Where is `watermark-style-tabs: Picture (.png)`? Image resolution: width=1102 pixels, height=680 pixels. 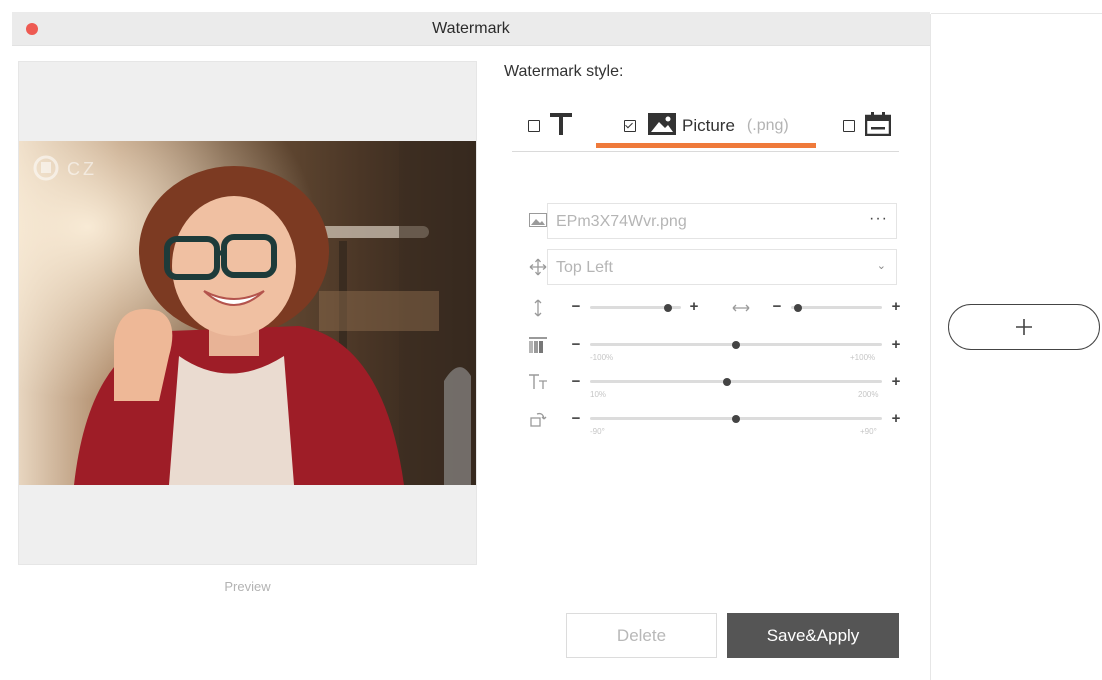
watermark-style-tabs: Picture (.png) is located at coordinates (705, 126).